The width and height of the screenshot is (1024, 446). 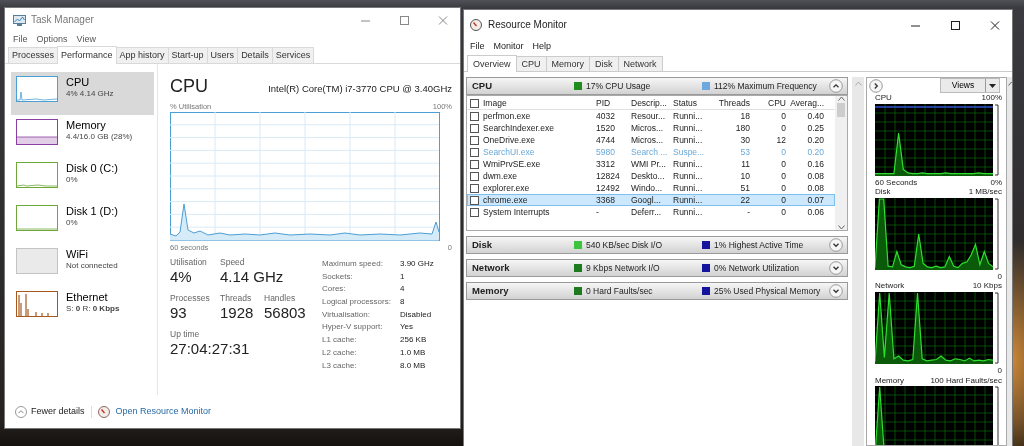 I want to click on tab: Memory, so click(x=568, y=63).